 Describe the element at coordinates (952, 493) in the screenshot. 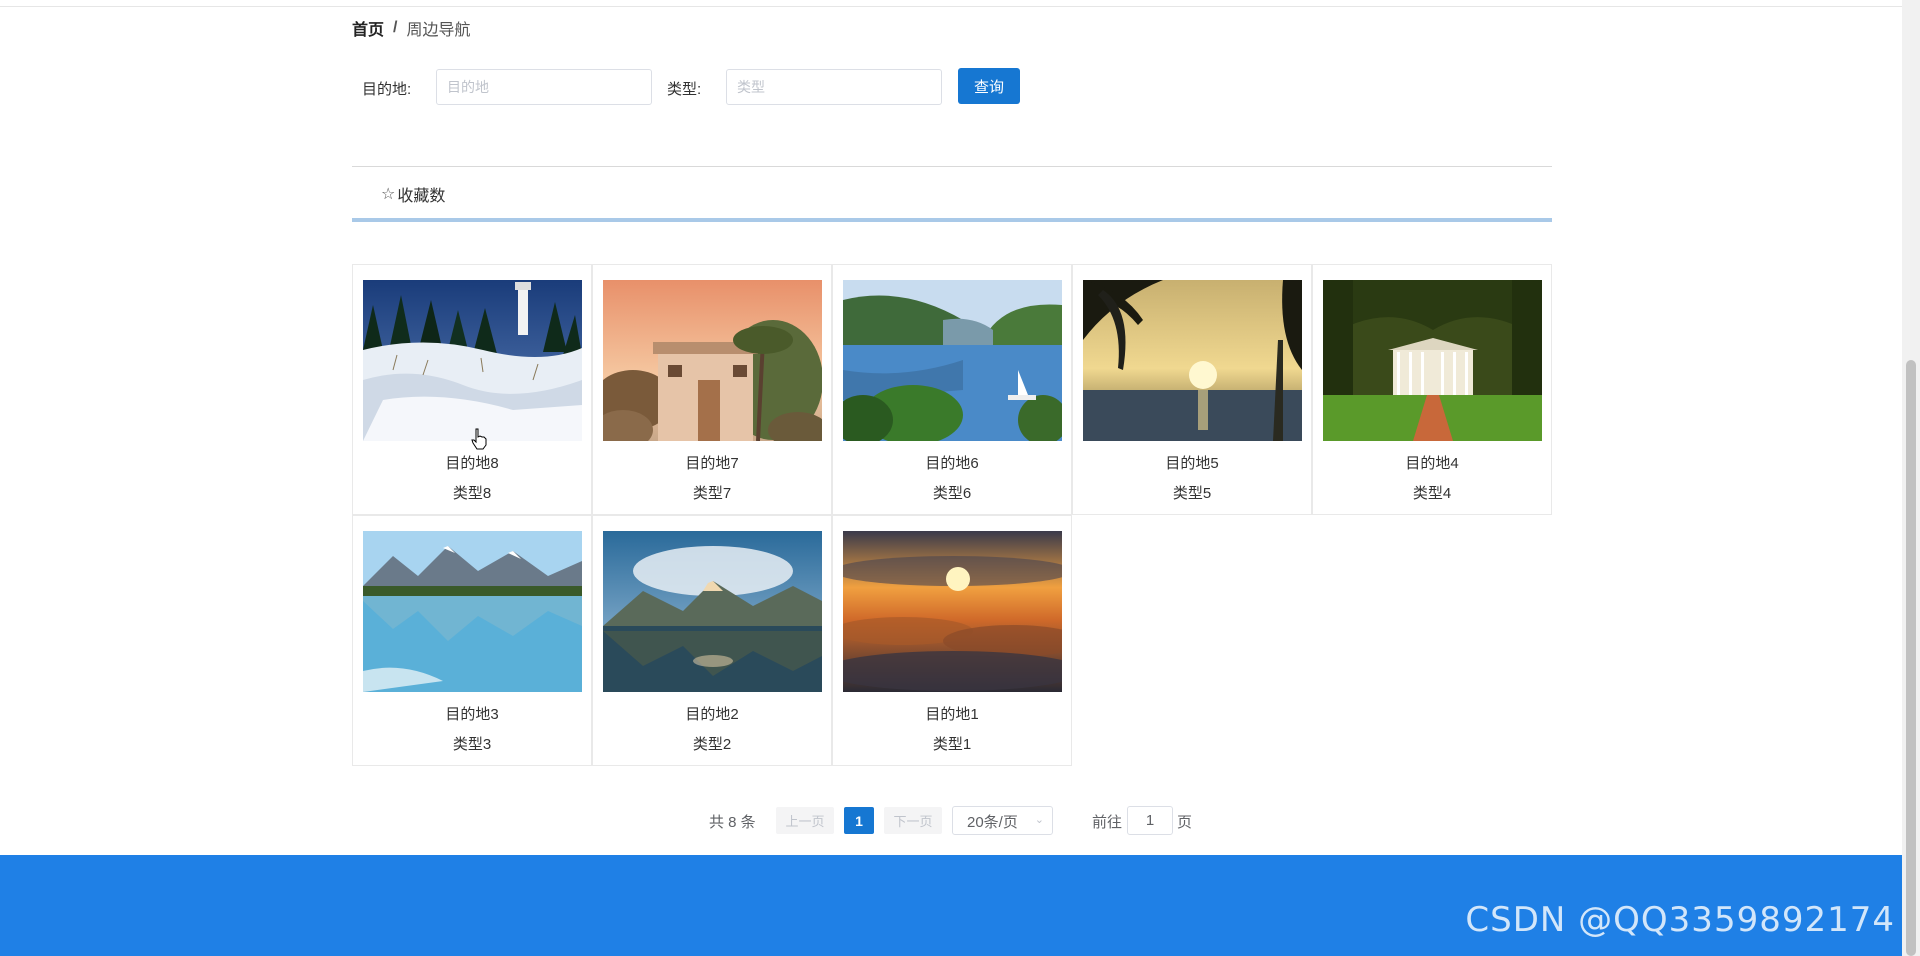

I see `destination-type: 类型6` at that location.